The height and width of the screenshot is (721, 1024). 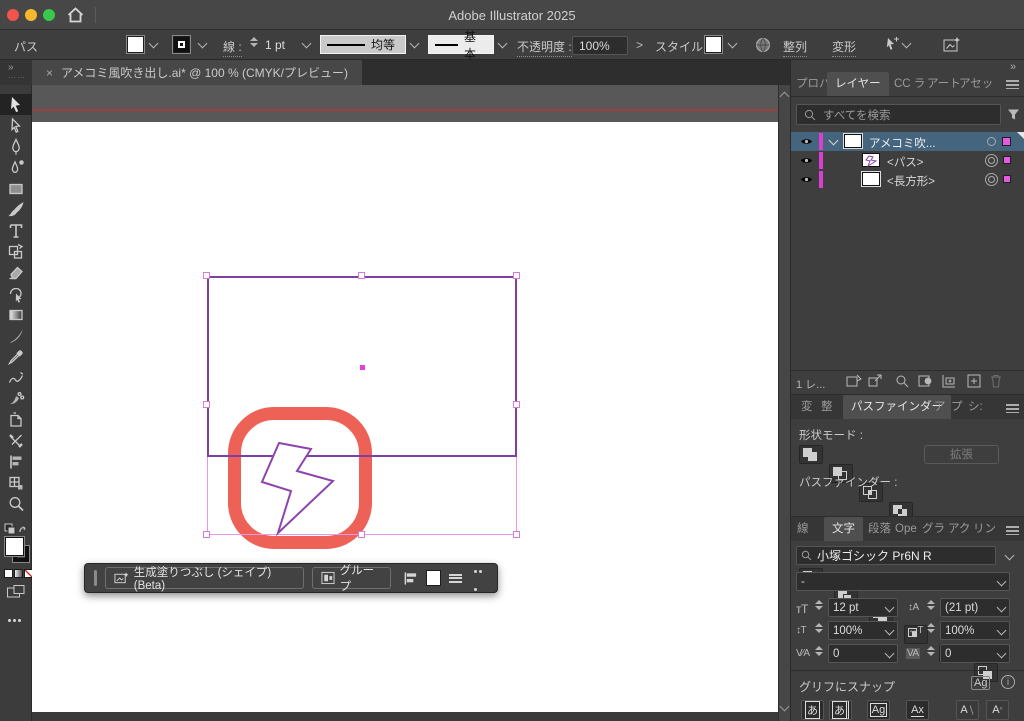 What do you see at coordinates (410, 578) in the screenshot?
I see `arrange-icon` at bounding box center [410, 578].